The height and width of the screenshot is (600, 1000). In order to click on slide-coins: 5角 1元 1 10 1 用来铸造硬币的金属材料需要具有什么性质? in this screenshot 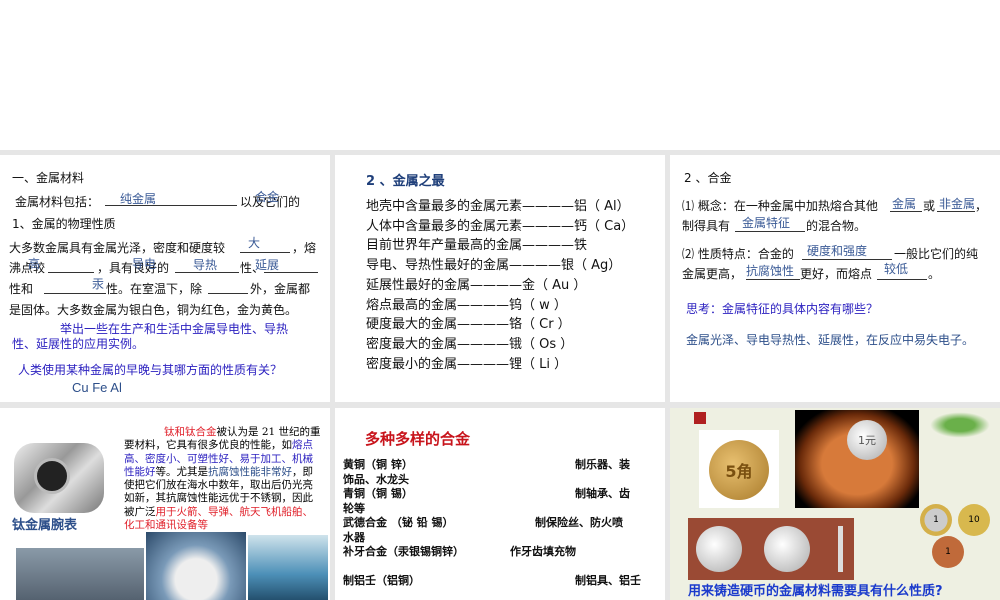, I will do `click(835, 504)`.